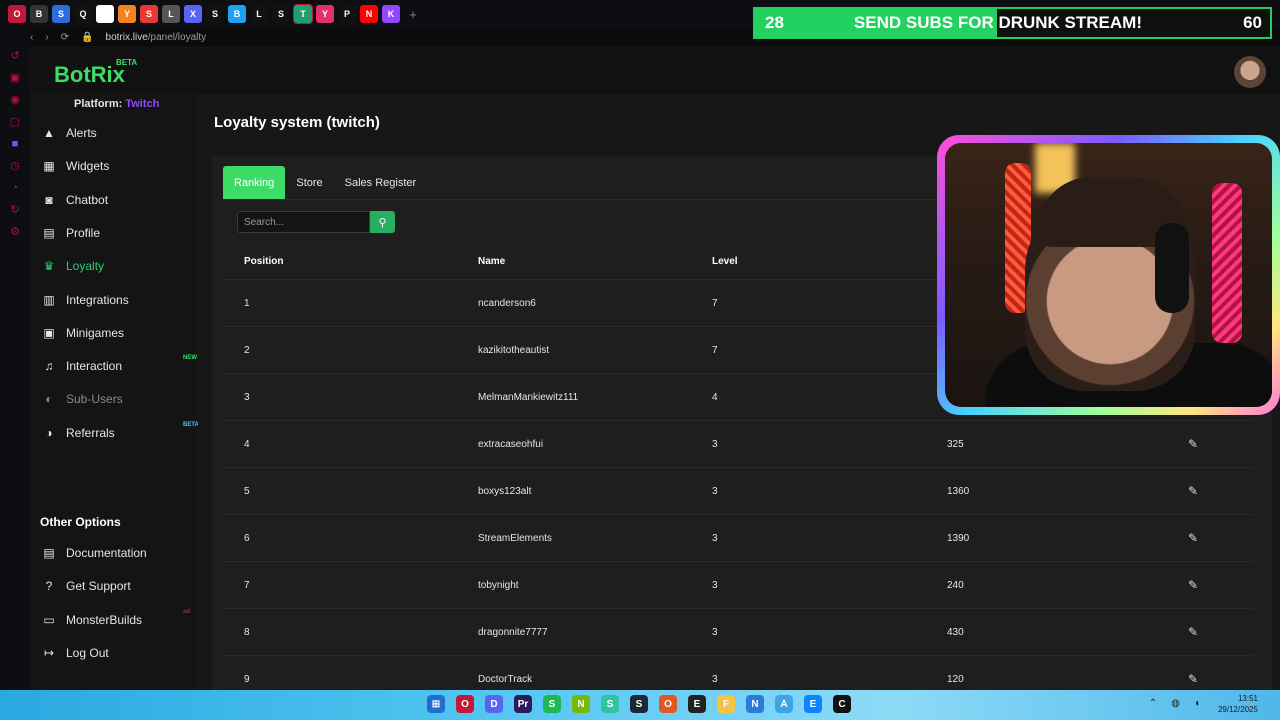 This screenshot has width=1280, height=720. Describe the element at coordinates (1237, 709) in the screenshot. I see `clock-date: 29/12/2025` at that location.